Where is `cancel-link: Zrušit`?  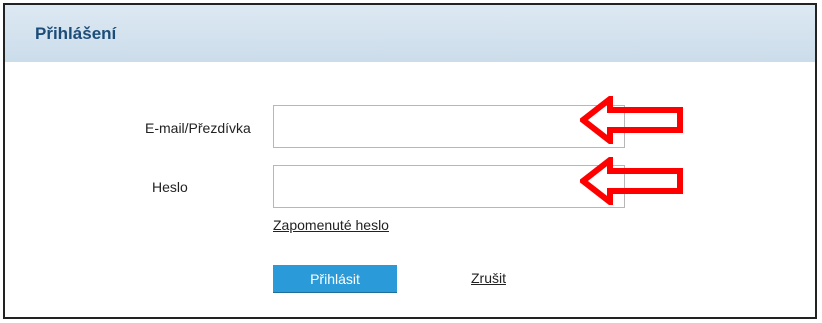 cancel-link: Zrušit is located at coordinates (488, 278).